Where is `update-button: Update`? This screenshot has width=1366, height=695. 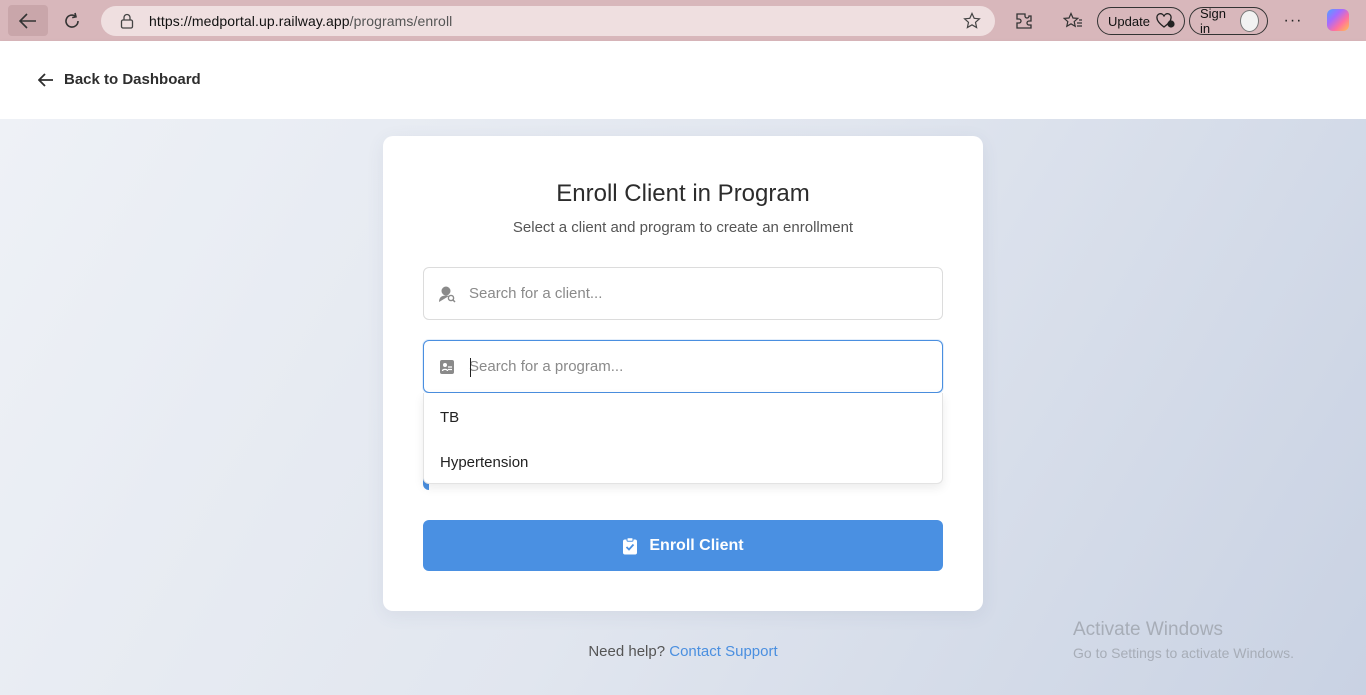 update-button: Update is located at coordinates (1141, 21).